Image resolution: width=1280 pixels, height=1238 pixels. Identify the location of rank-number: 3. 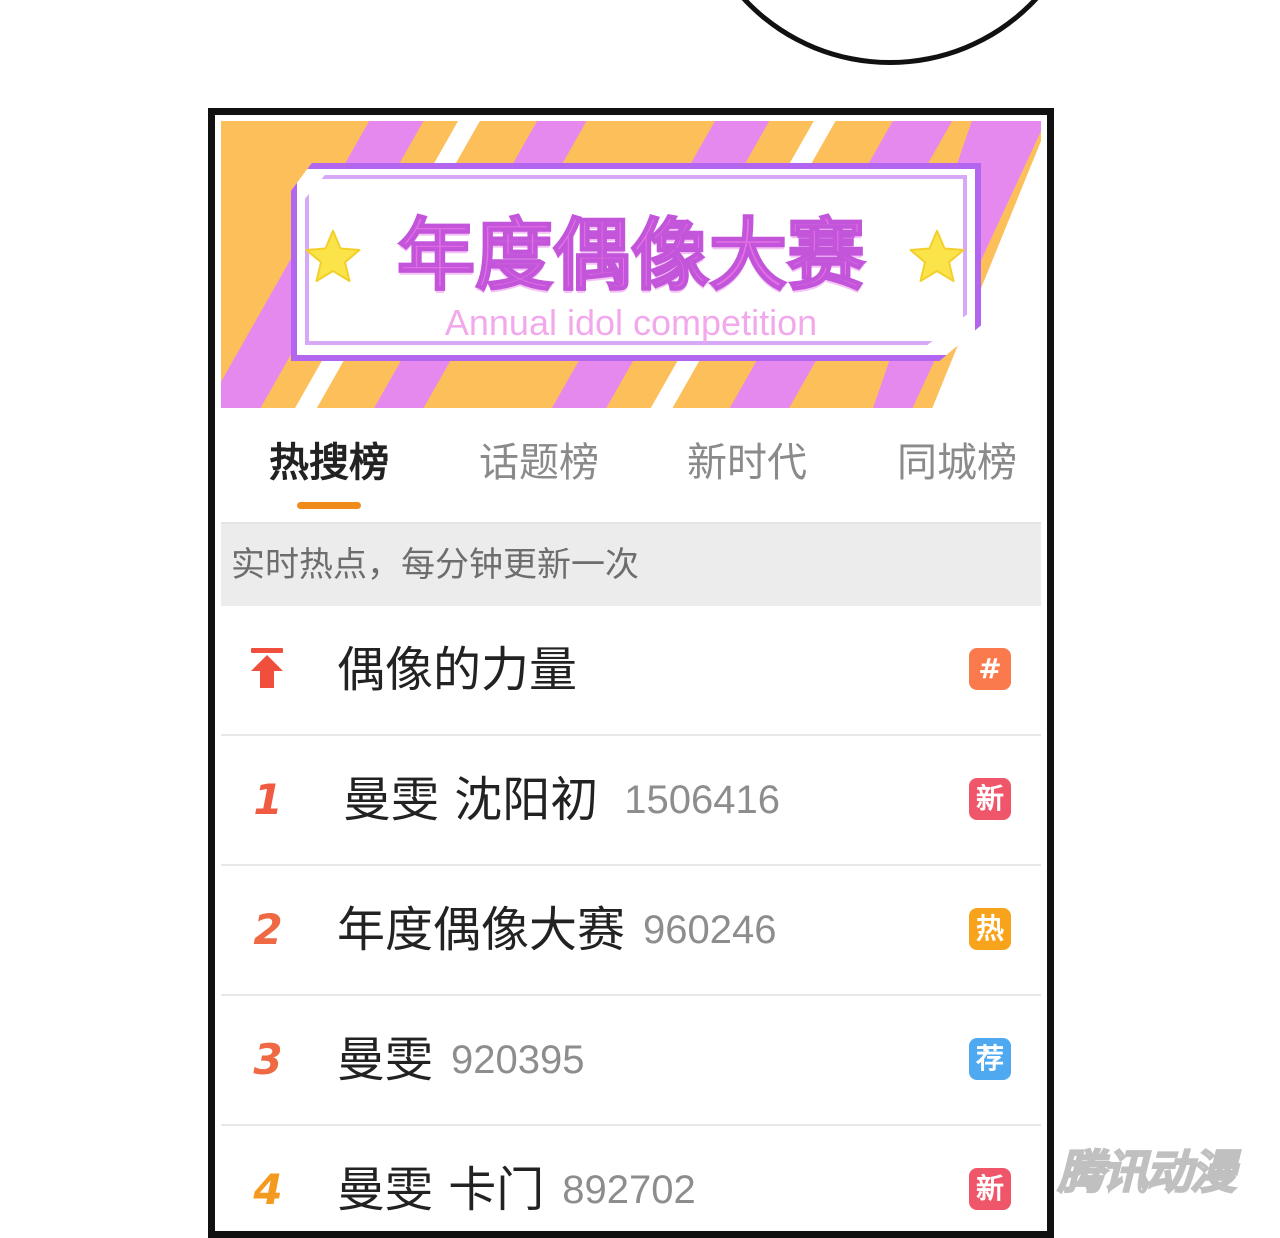
(268, 1059).